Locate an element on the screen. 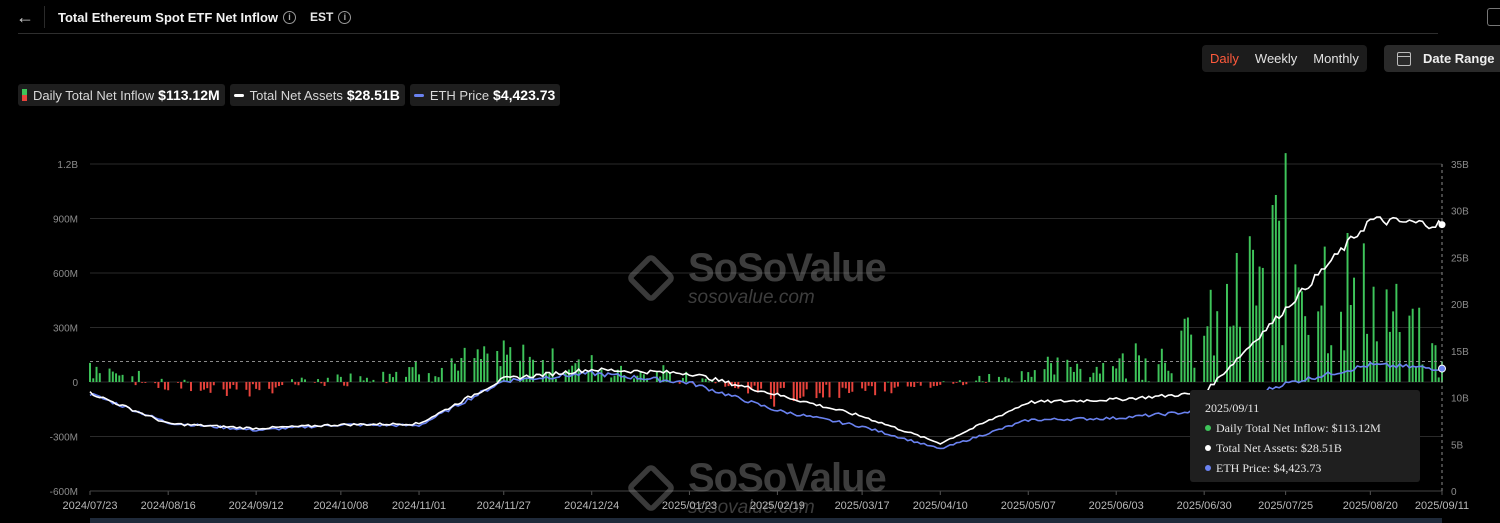 This screenshot has height=523, width=1500. tooltip-inflow: Daily Total Net Inflow: $113.12M is located at coordinates (1298, 428).